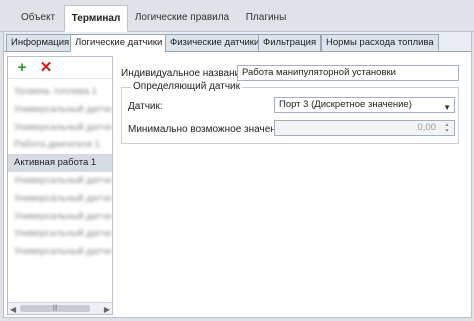 Image resolution: width=474 pixels, height=321 pixels. I want to click on tab-filtering: Фильтрация, so click(290, 43).